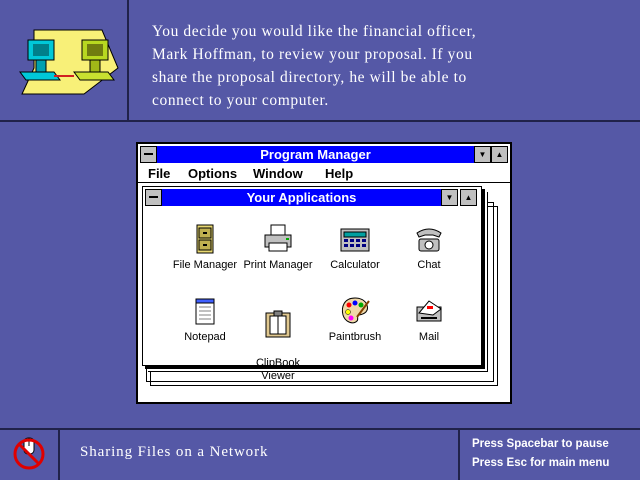 The image size is (640, 480). I want to click on top-banner-divider, so click(320, 121).